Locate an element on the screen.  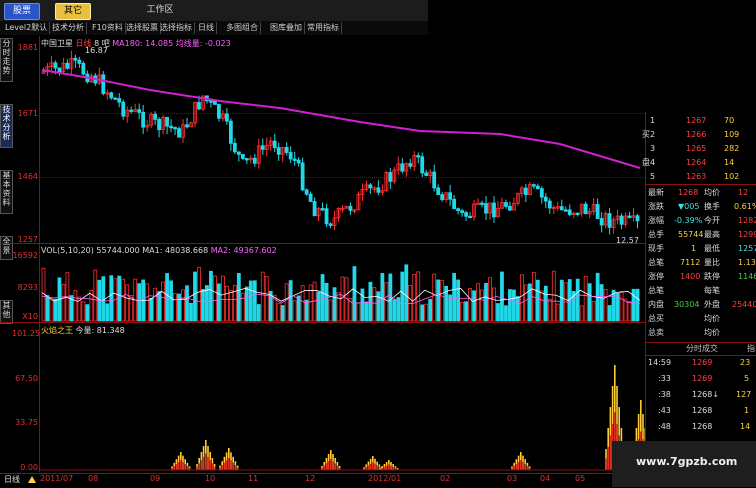
menu-multi-chart: 多图组合 is located at coordinates (242, 28).